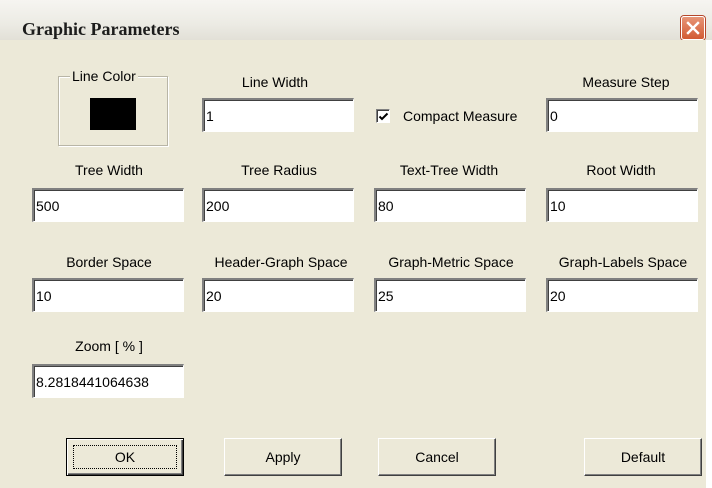  I want to click on line-width-field, so click(278, 115).